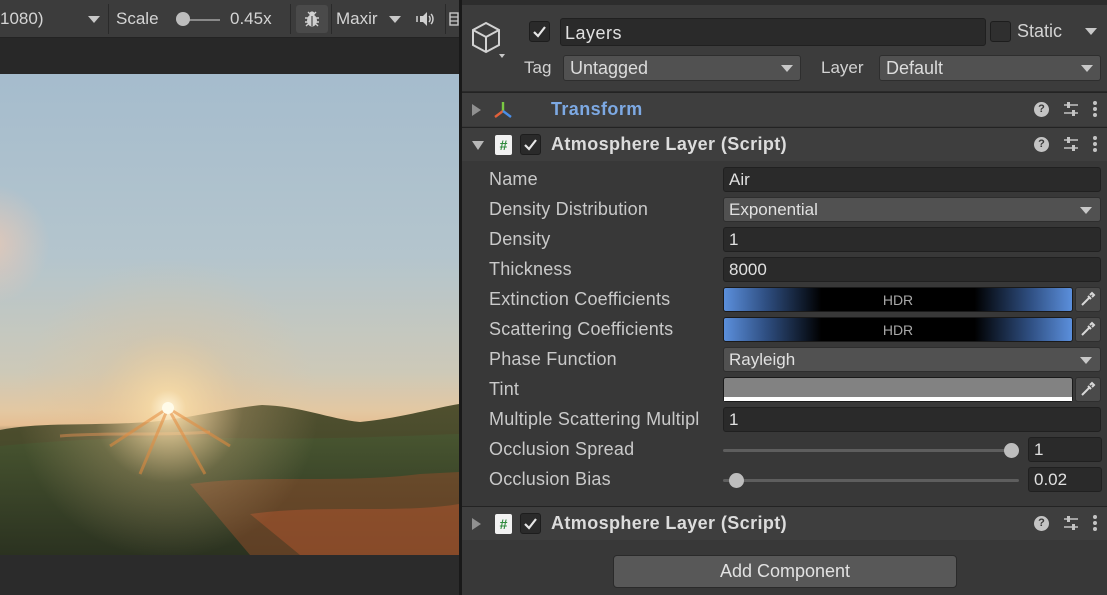 Image resolution: width=1107 pixels, height=595 pixels. What do you see at coordinates (912, 179) in the screenshot?
I see `name-text-field: Air` at bounding box center [912, 179].